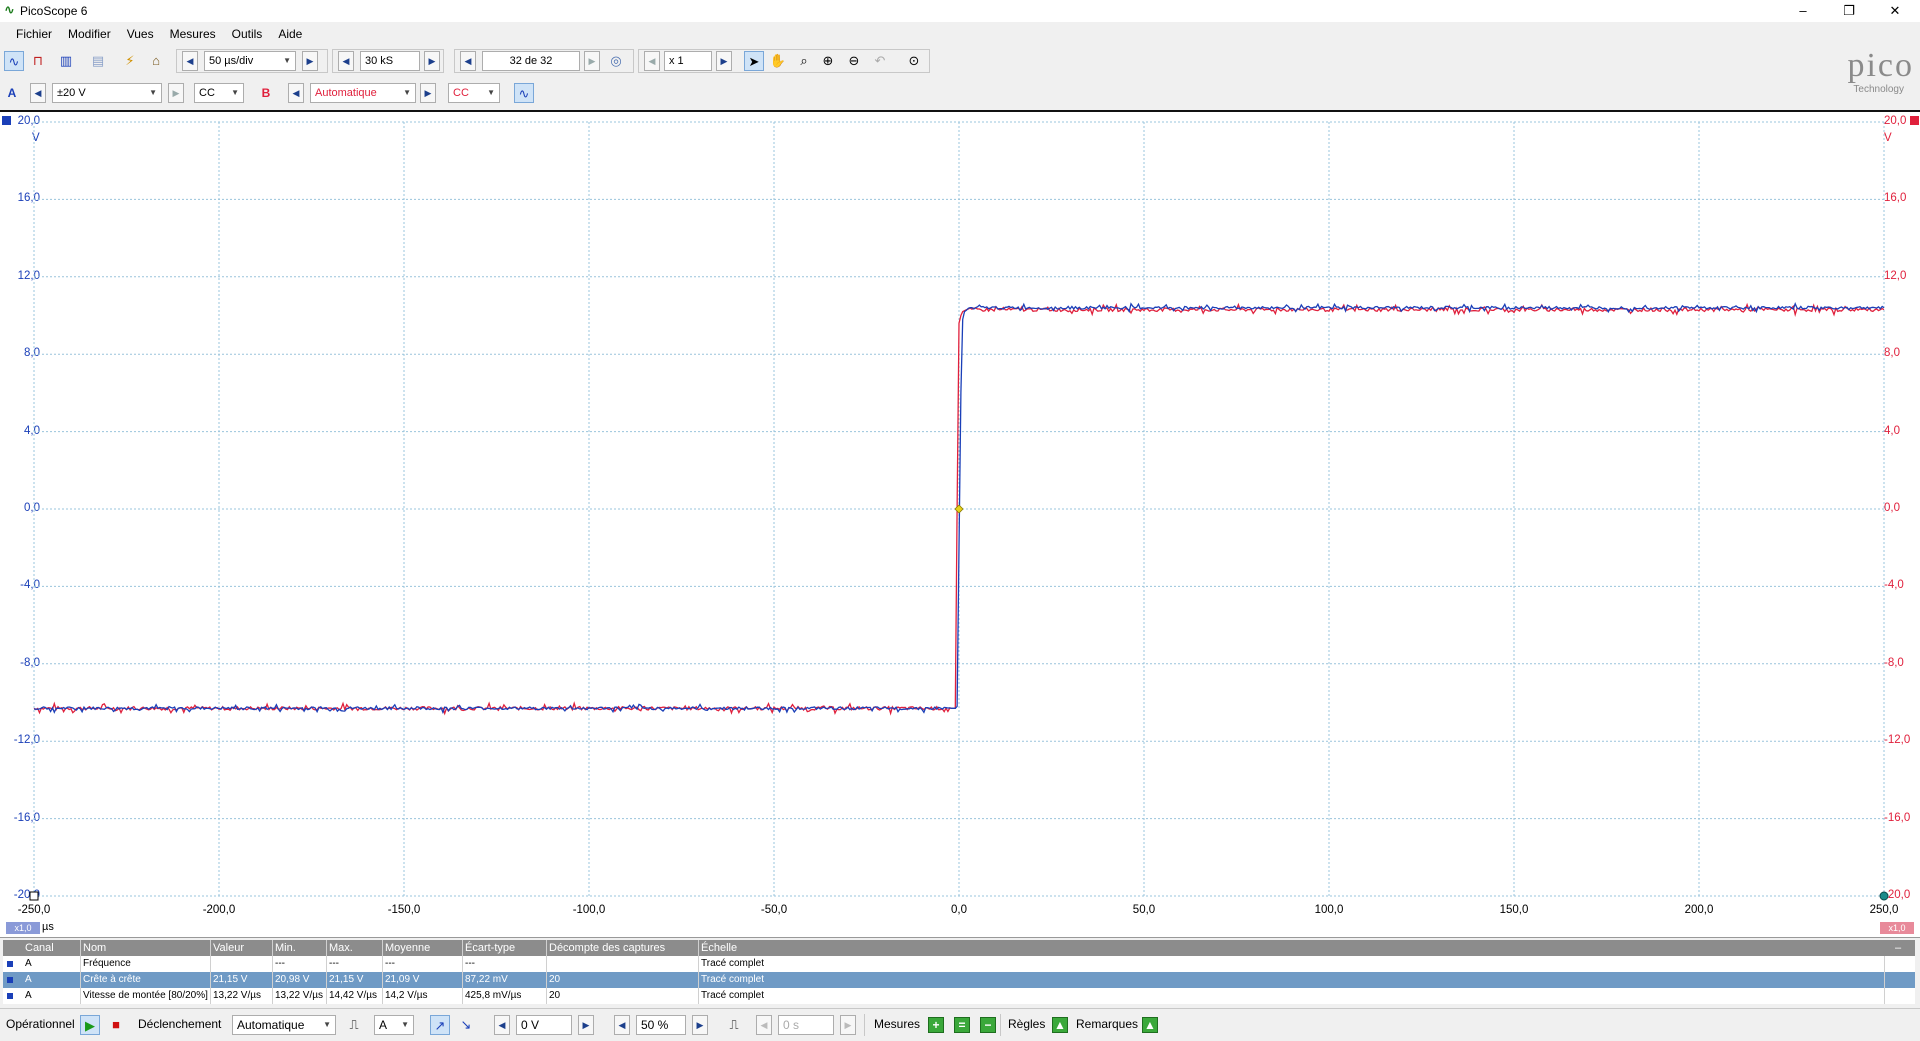 This screenshot has height=1041, width=1920. What do you see at coordinates (146, 980) in the screenshot?
I see `cell-nom: Crête à crête` at bounding box center [146, 980].